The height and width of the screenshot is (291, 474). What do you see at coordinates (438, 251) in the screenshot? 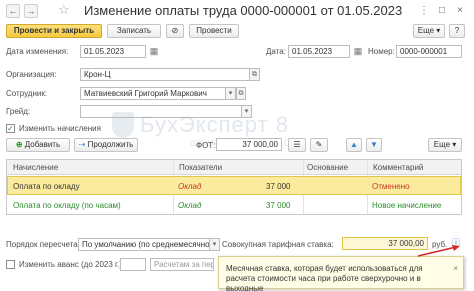
I see `annotation-arrow-icon` at bounding box center [438, 251].